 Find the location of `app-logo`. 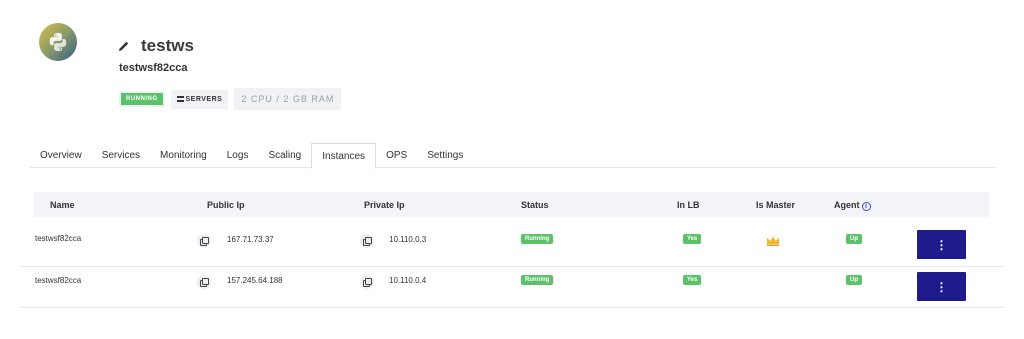

app-logo is located at coordinates (58, 42).